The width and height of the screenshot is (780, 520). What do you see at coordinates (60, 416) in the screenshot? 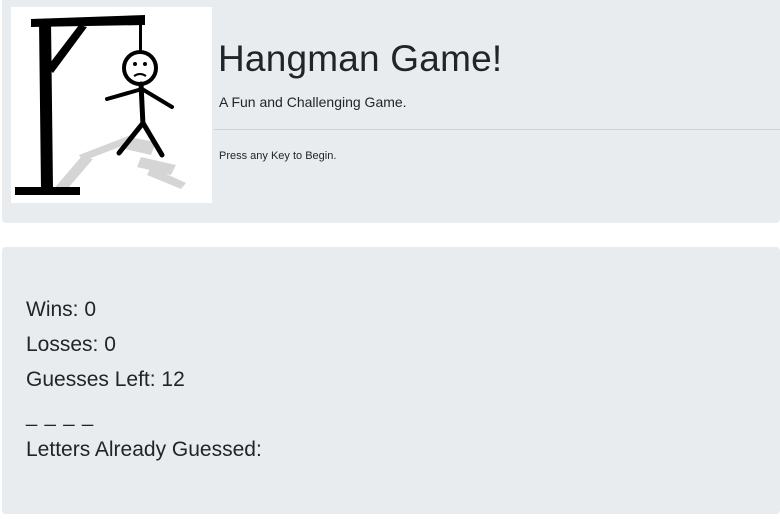
I see `word-blanks: _ _ _ _` at bounding box center [60, 416].